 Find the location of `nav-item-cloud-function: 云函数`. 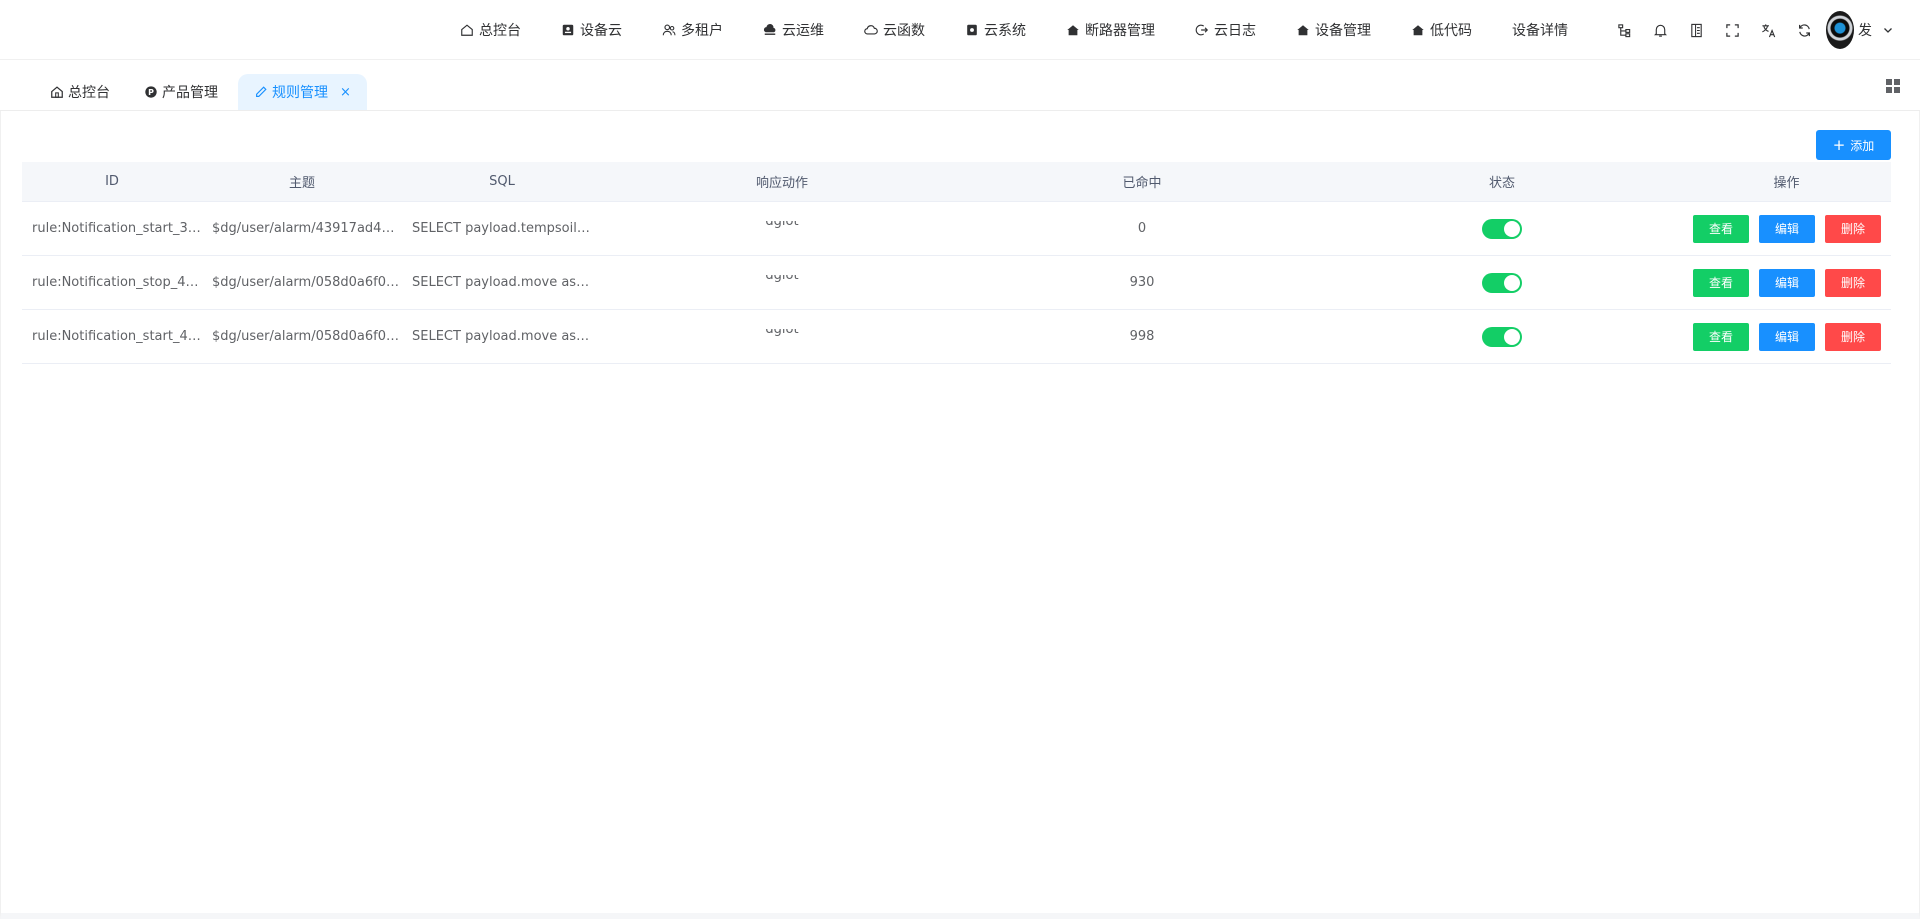

nav-item-cloud-function: 云函数 is located at coordinates (894, 30).